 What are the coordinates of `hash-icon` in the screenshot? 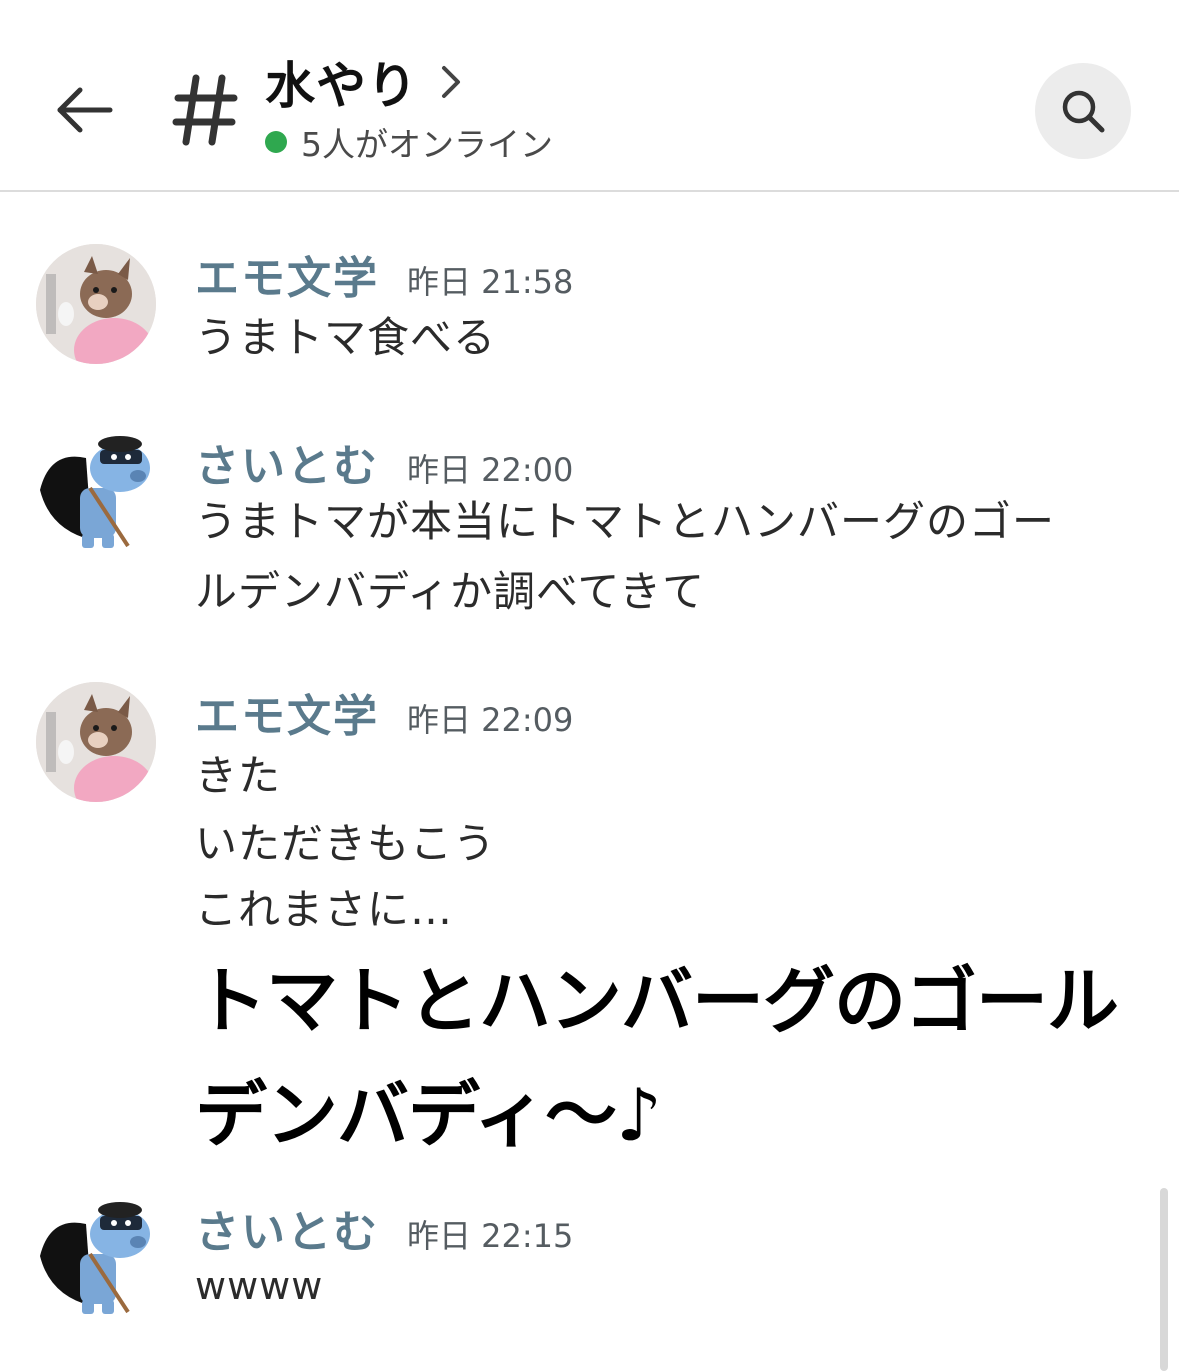 It's located at (205, 110).